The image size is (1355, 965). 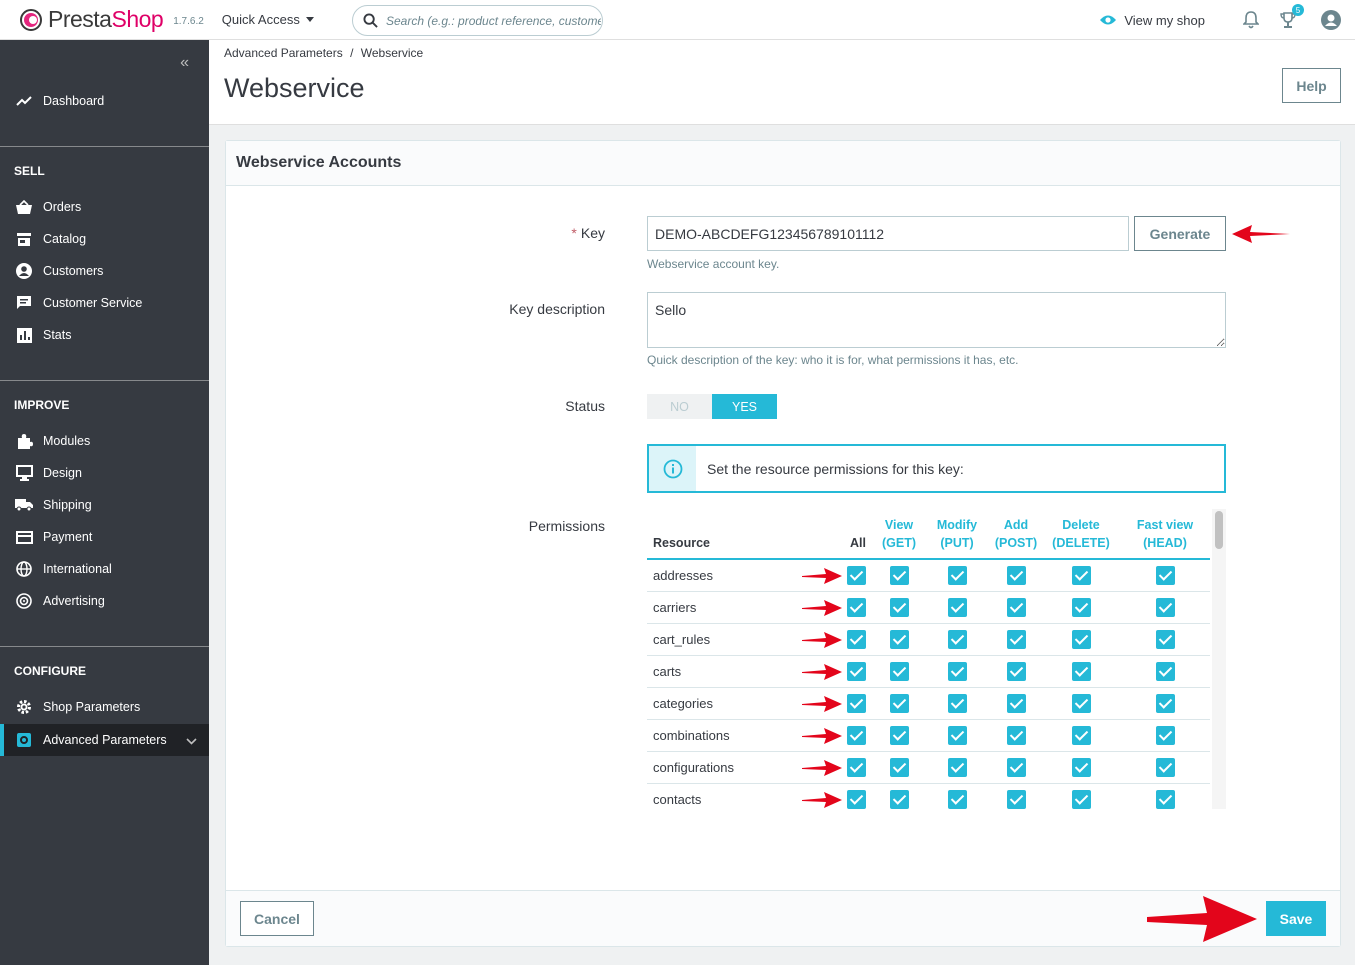 What do you see at coordinates (1291, 16) in the screenshot?
I see `trophy-icon: 5` at bounding box center [1291, 16].